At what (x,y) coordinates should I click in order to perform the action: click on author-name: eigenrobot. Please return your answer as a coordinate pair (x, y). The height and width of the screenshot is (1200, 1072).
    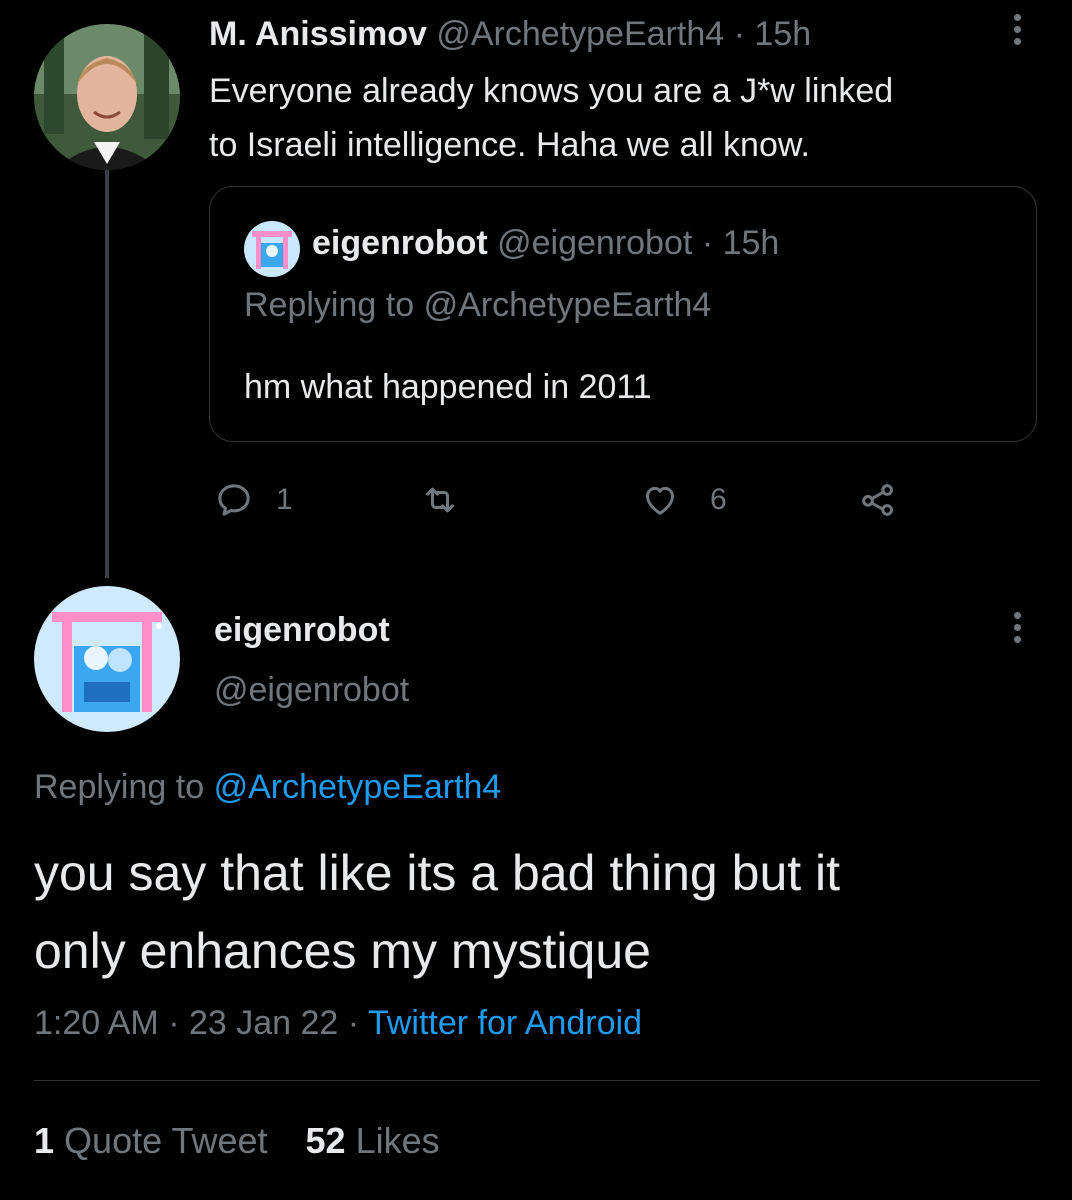
    Looking at the image, I should click on (302, 630).